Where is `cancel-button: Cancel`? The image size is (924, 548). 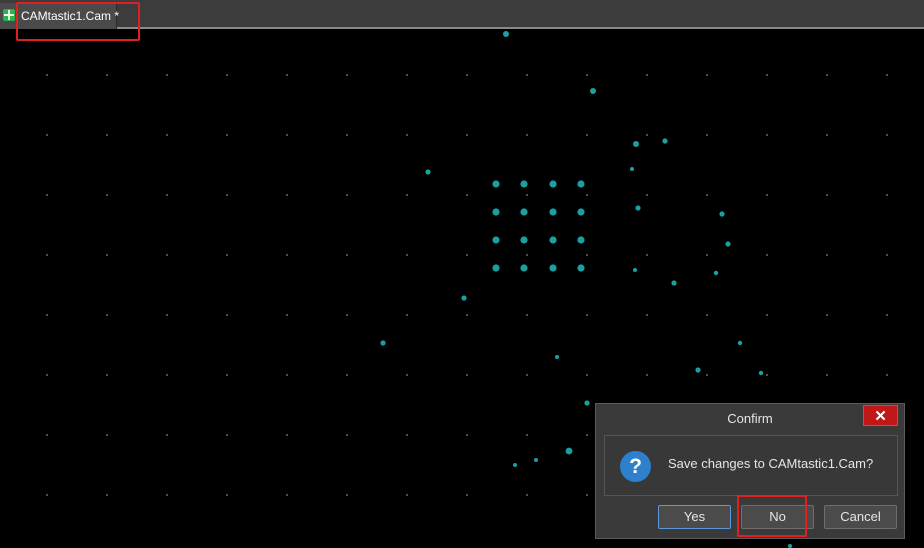 cancel-button: Cancel is located at coordinates (860, 517).